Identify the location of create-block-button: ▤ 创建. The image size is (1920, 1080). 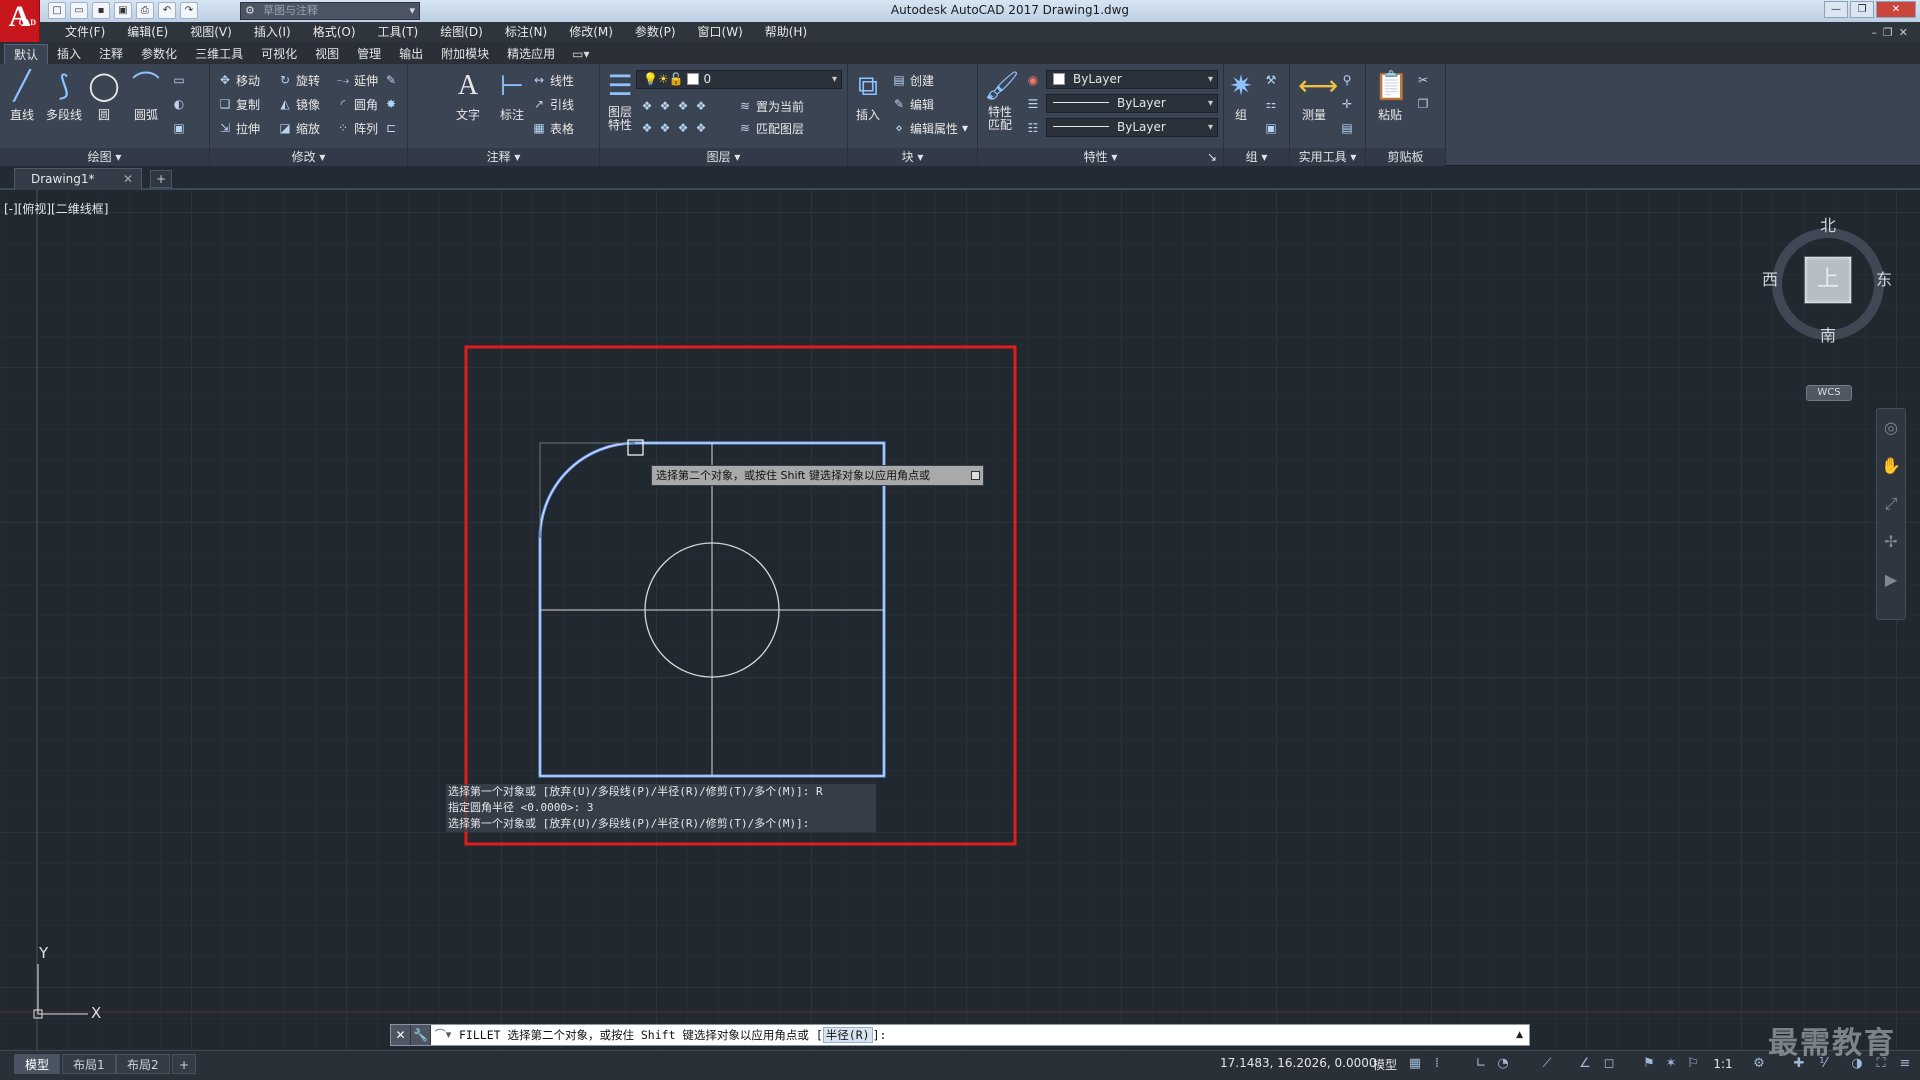
(913, 80).